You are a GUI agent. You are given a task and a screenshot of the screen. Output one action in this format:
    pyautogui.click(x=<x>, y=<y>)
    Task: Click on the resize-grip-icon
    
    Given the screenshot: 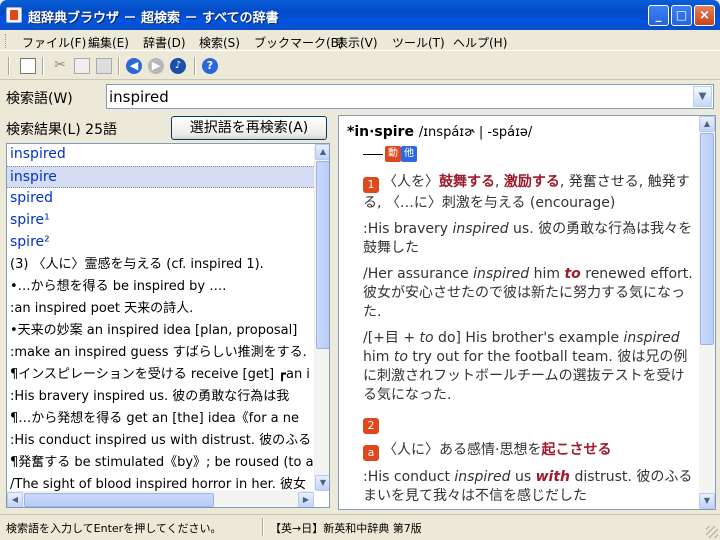 What is the action you would take?
    pyautogui.click(x=712, y=532)
    